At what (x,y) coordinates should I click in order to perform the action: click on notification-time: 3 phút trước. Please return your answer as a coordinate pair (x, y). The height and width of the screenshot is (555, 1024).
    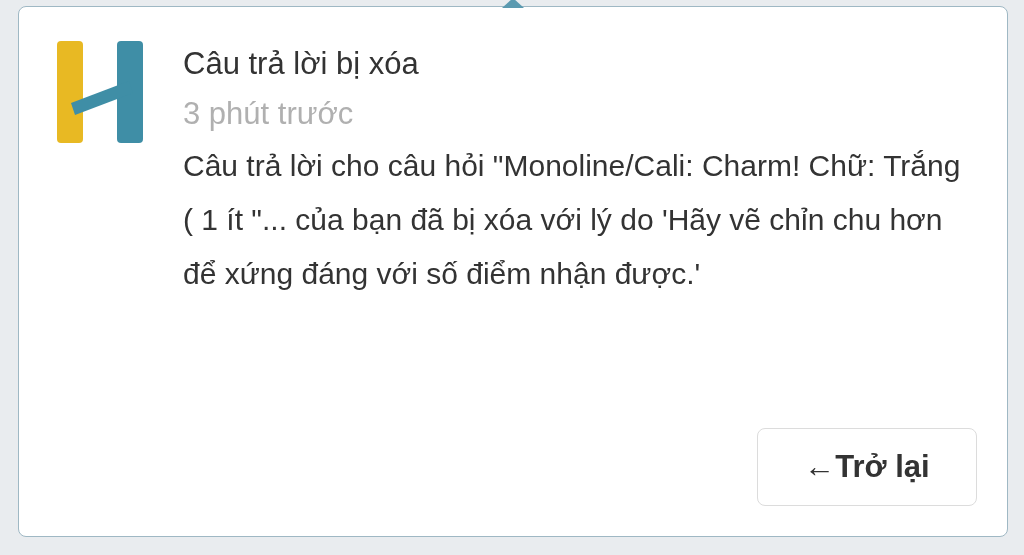
    Looking at the image, I should click on (269, 114).